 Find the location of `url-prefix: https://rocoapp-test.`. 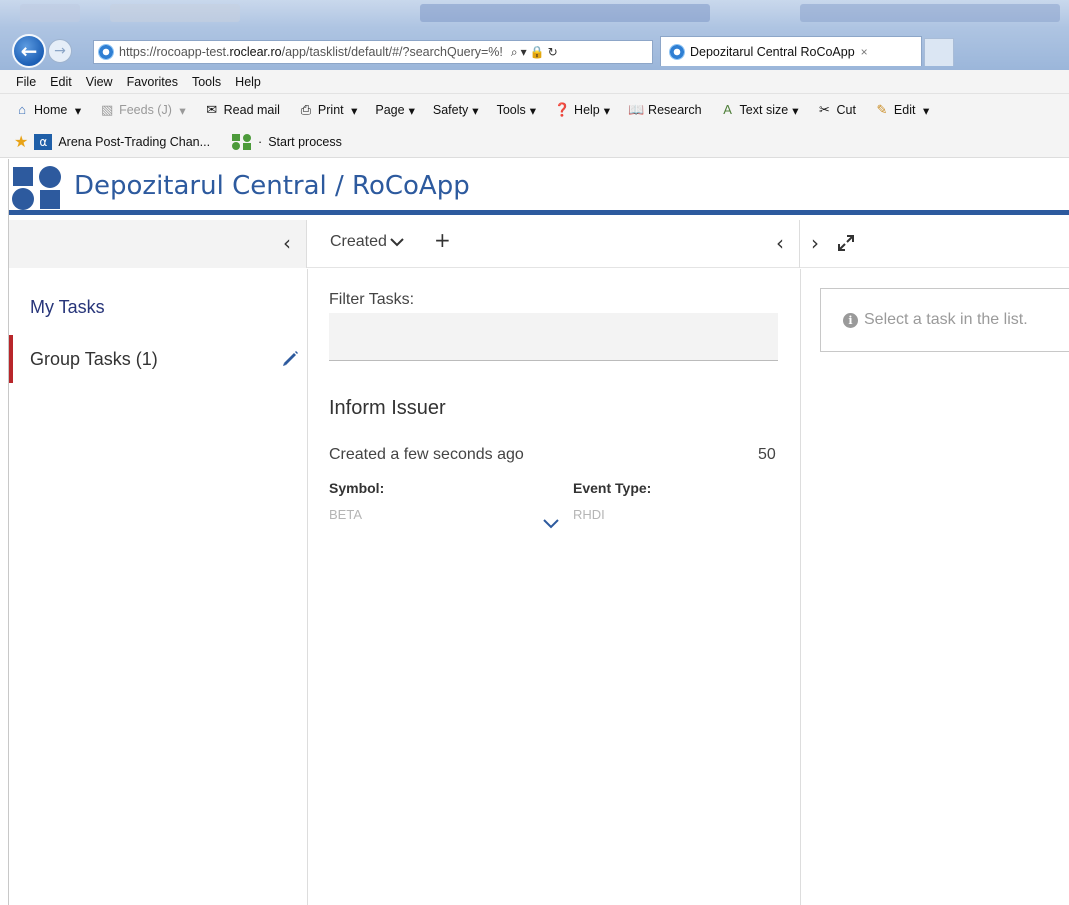

url-prefix: https://rocoapp-test. is located at coordinates (174, 52).